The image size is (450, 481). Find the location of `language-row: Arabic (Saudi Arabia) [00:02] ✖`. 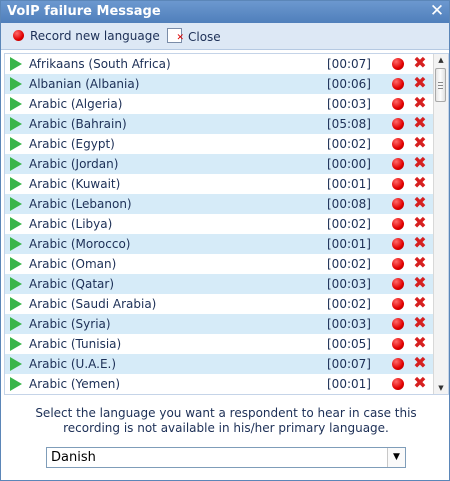

language-row: Arabic (Saudi Arabia) [00:02] ✖ is located at coordinates (219, 304).